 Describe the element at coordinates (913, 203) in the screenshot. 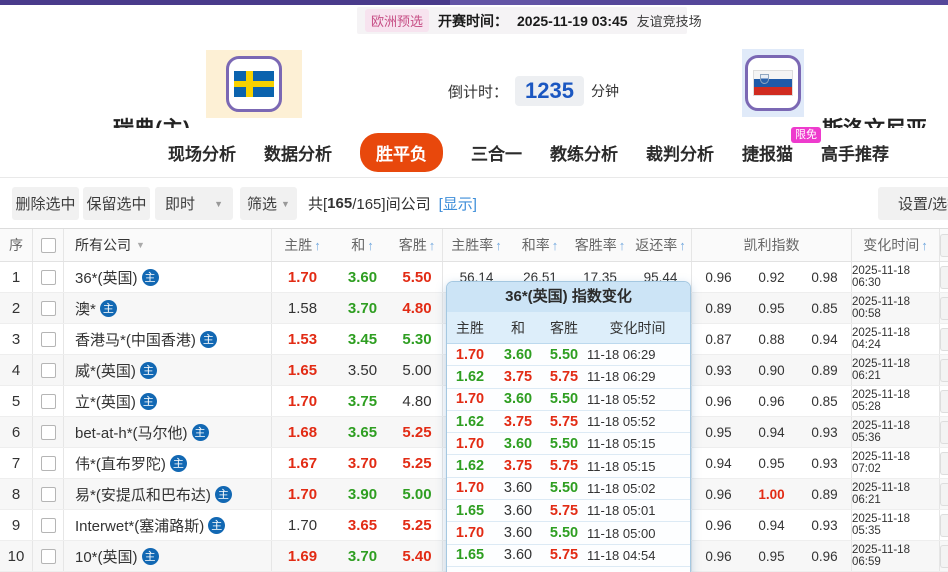

I see `settings-select-company-button: 设置/选择` at that location.